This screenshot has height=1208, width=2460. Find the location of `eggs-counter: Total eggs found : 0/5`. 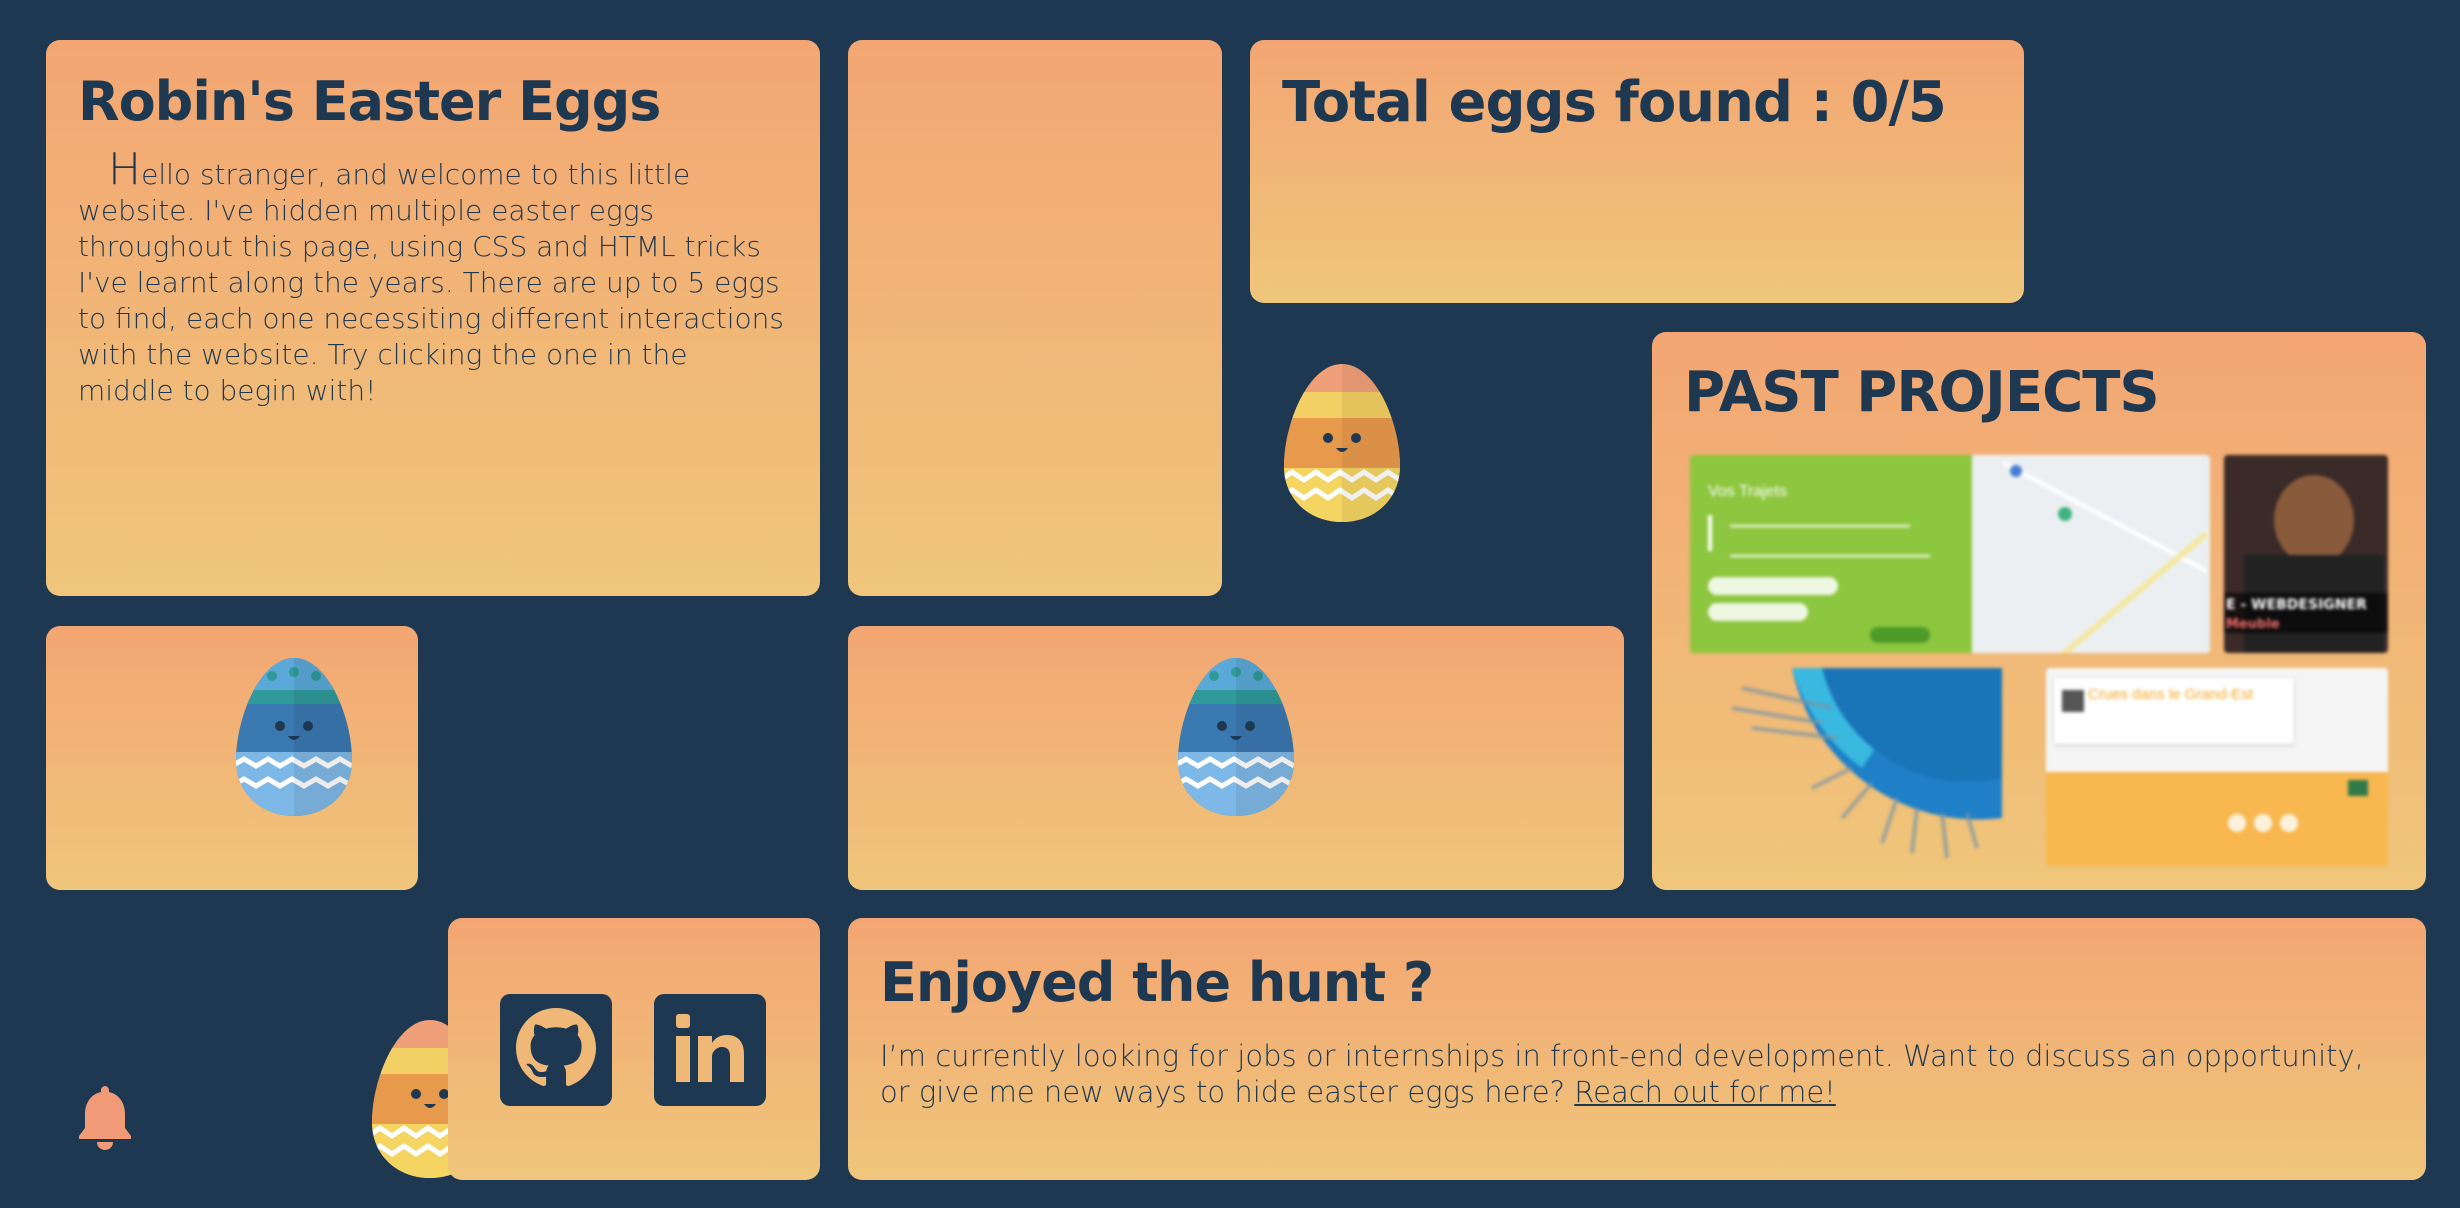

eggs-counter: Total eggs found : 0/5 is located at coordinates (1614, 102).